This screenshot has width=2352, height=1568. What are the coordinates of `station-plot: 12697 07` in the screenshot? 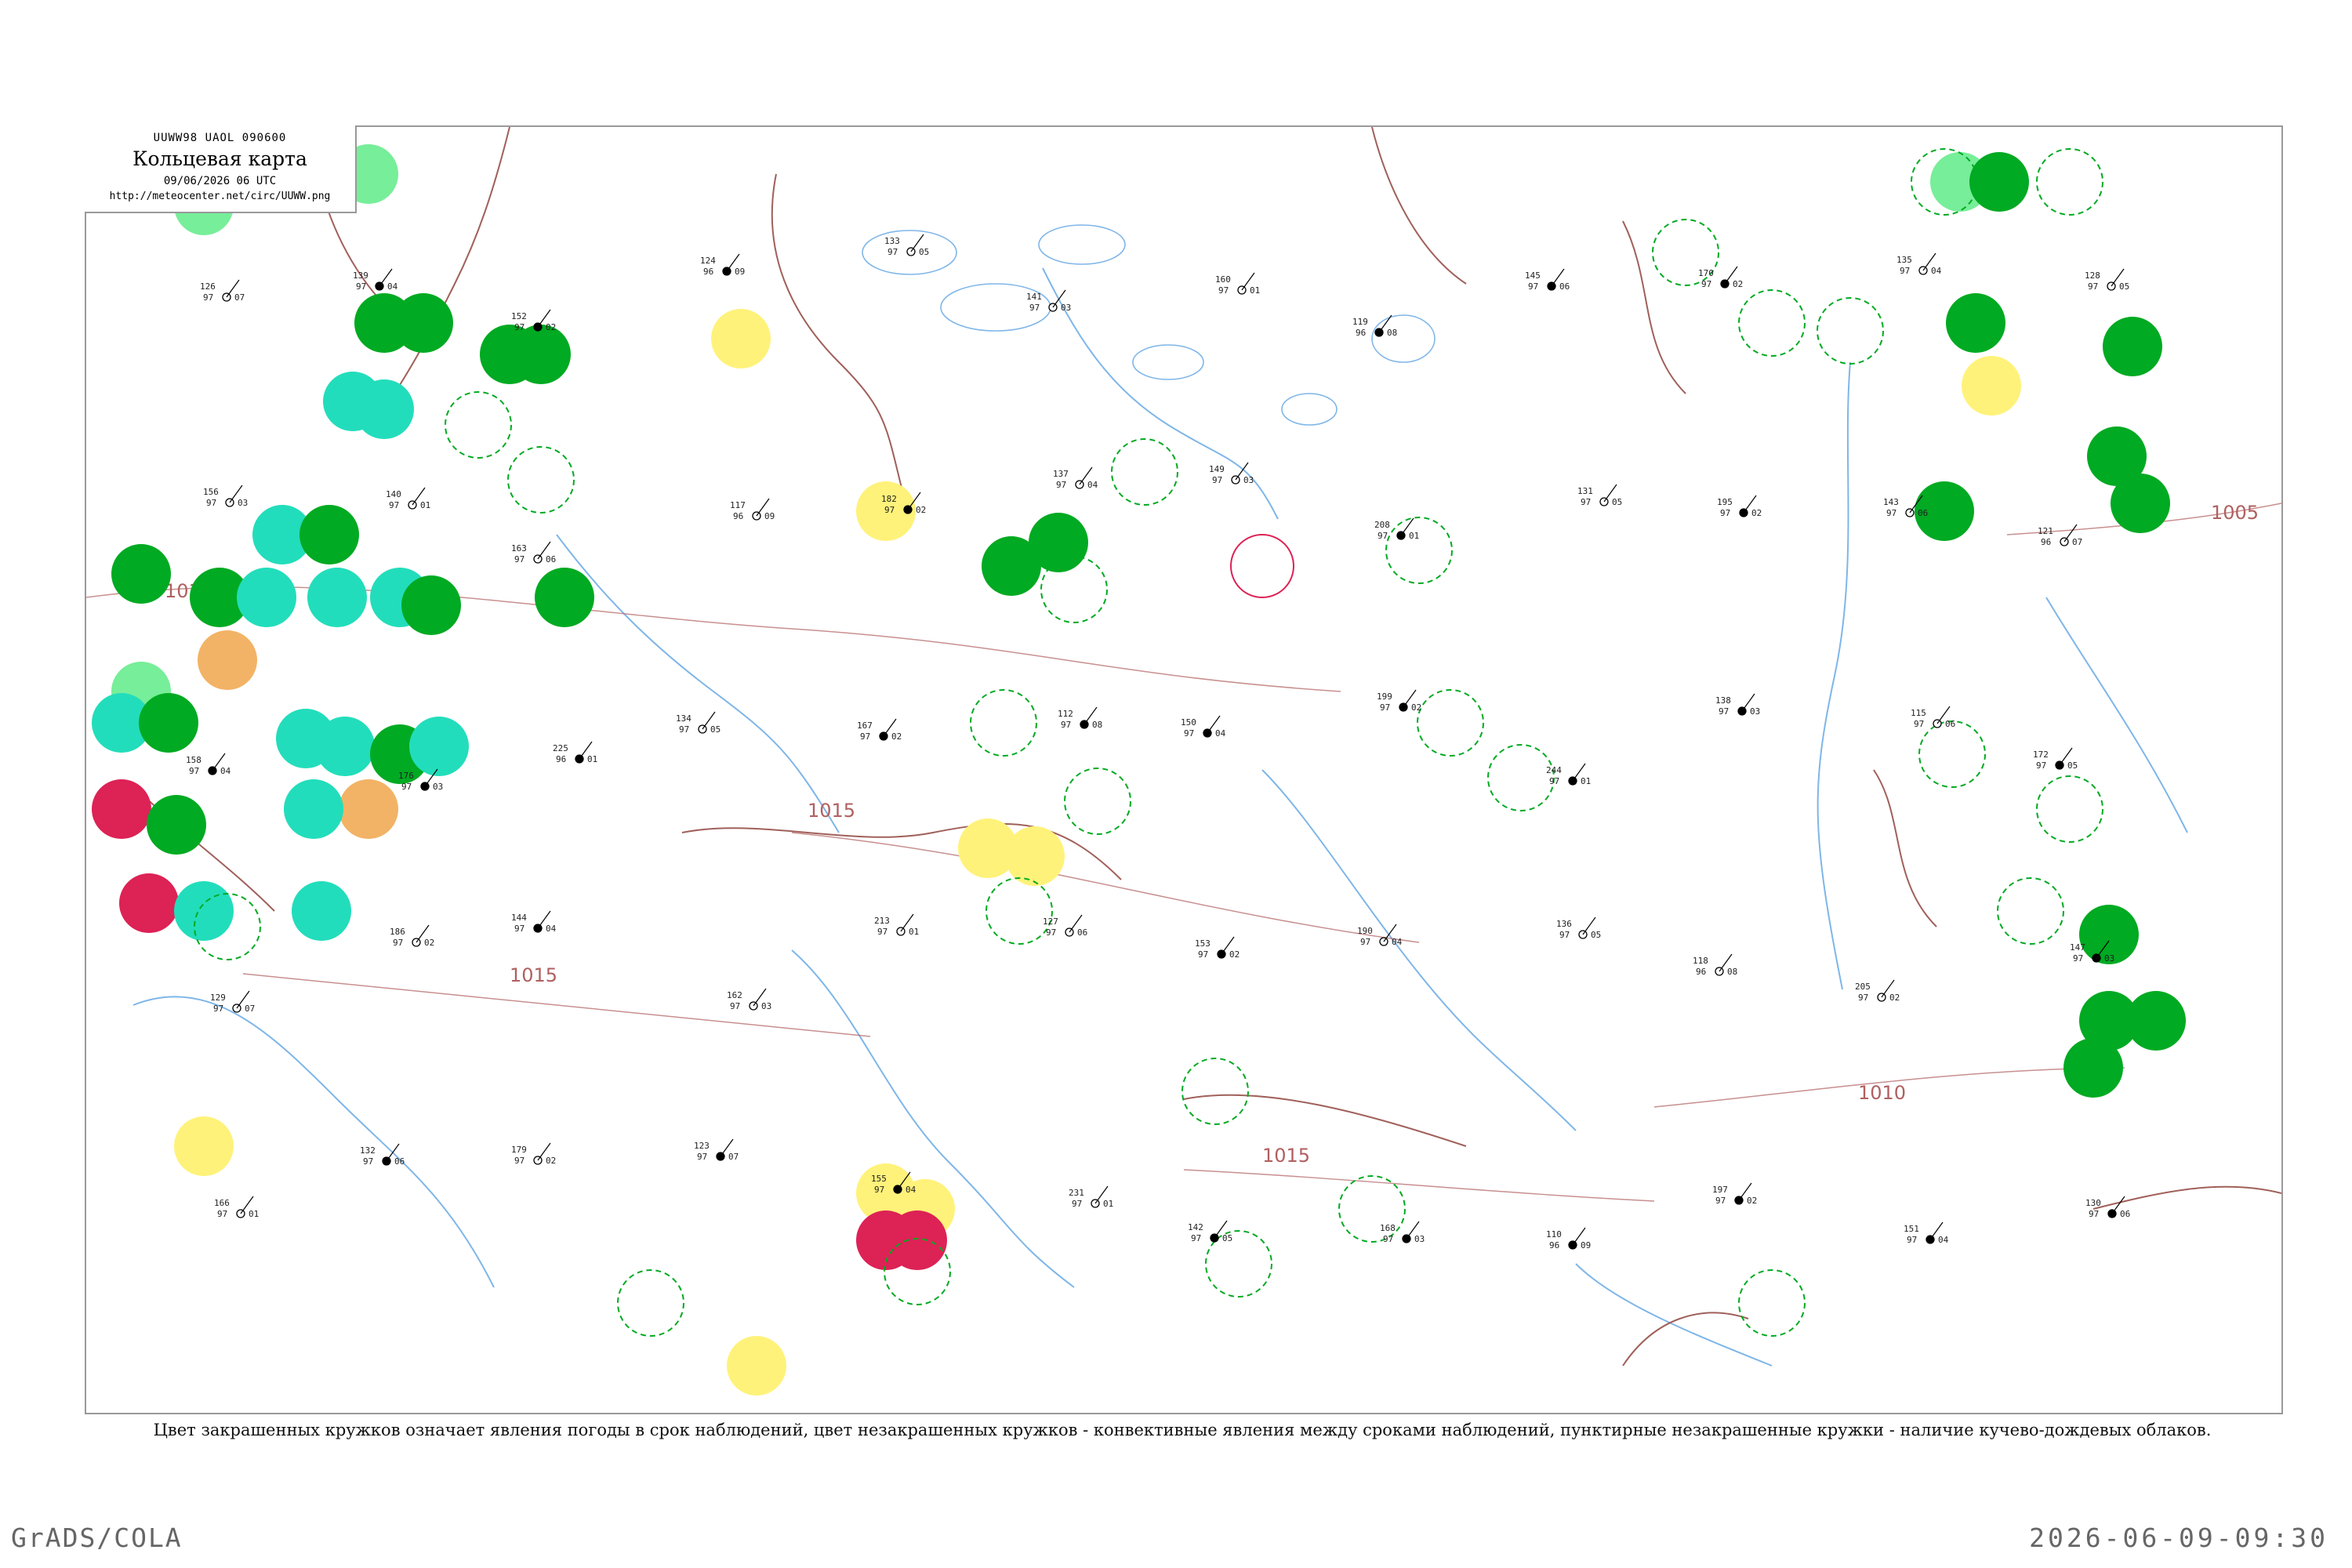 It's located at (222, 291).